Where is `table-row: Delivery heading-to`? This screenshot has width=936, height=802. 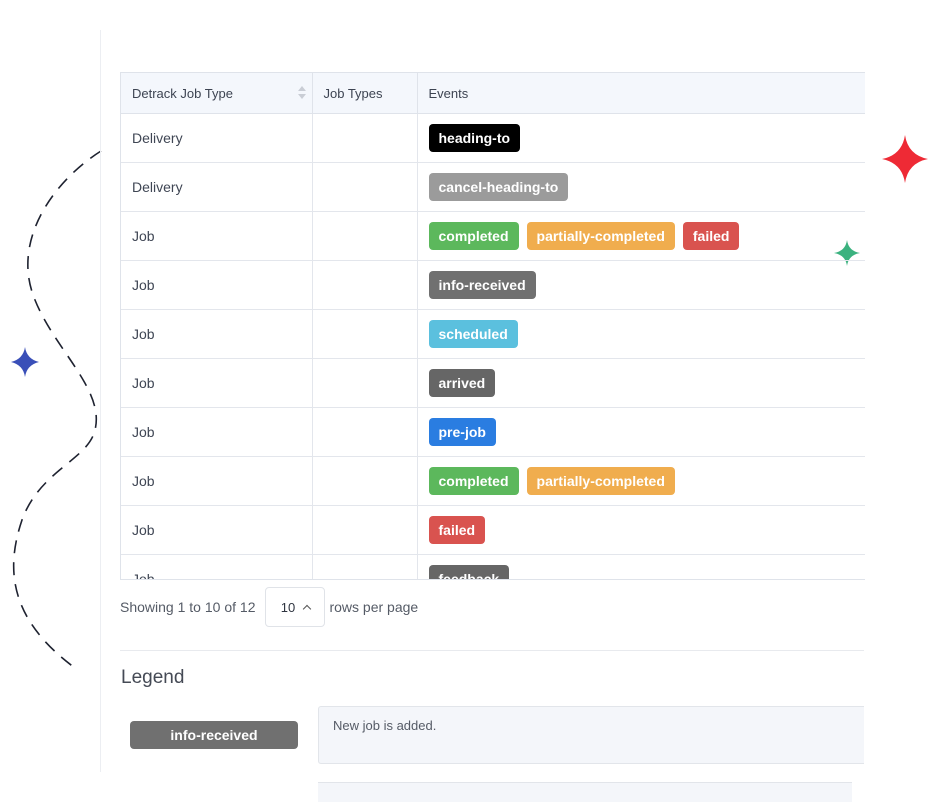
table-row: Delivery heading-to is located at coordinates (493, 138).